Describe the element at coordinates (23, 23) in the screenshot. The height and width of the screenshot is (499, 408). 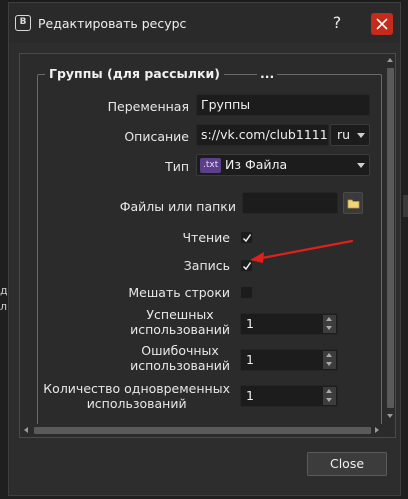
I see `app-icon: B` at that location.